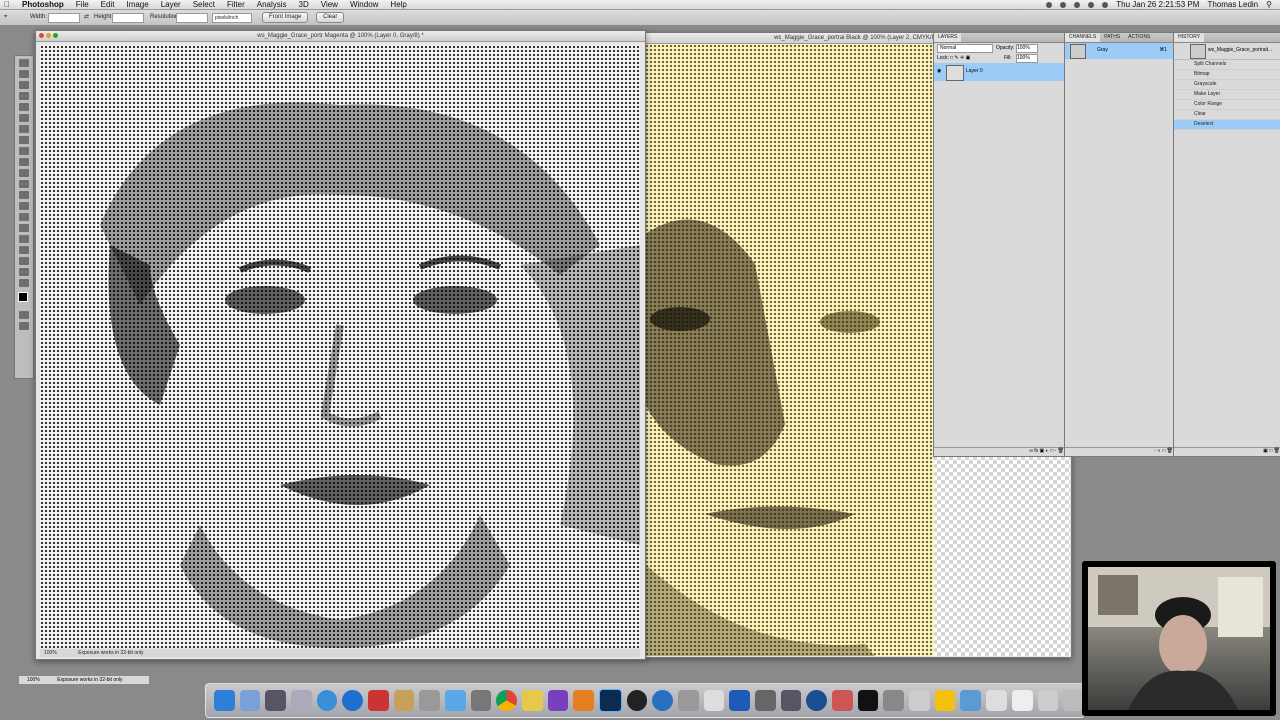  Describe the element at coordinates (327, 700) in the screenshot. I see `safari-icon` at that location.